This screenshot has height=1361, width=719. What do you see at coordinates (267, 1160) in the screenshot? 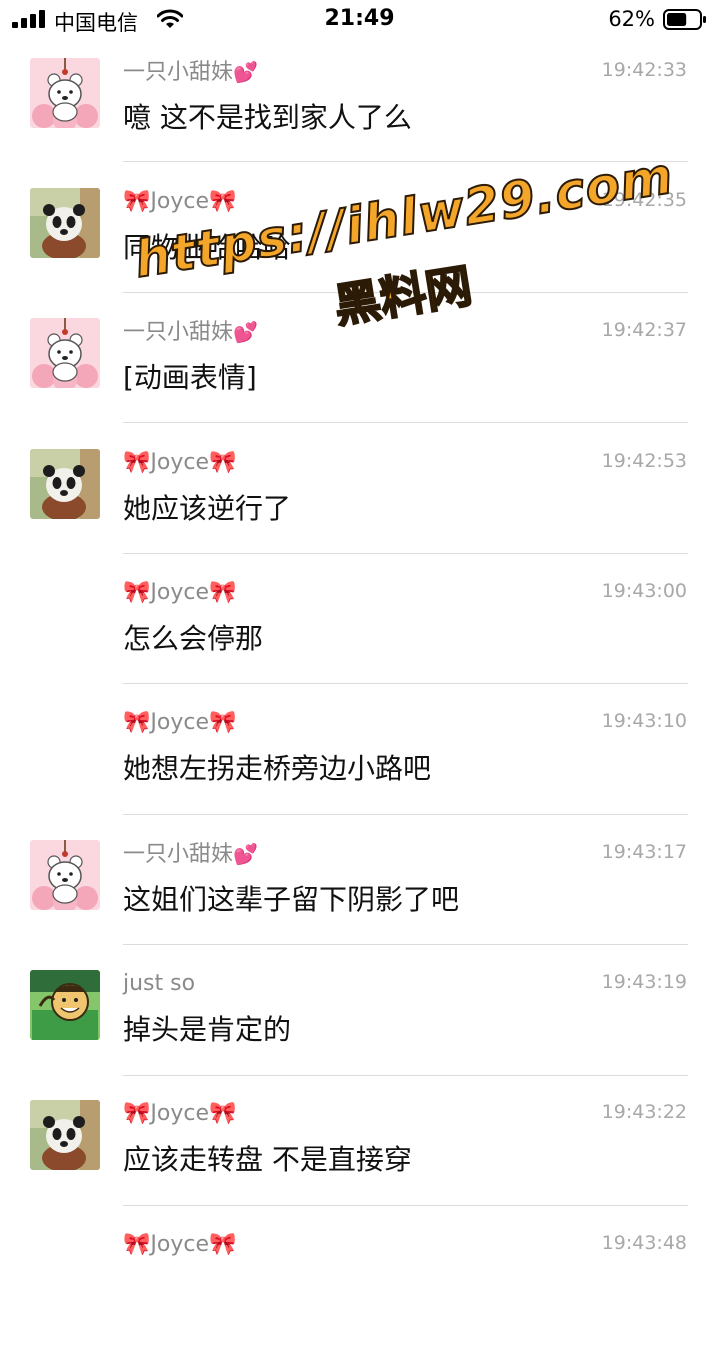
I see `message-text: 应该走转盘 不是直接穿` at bounding box center [267, 1160].